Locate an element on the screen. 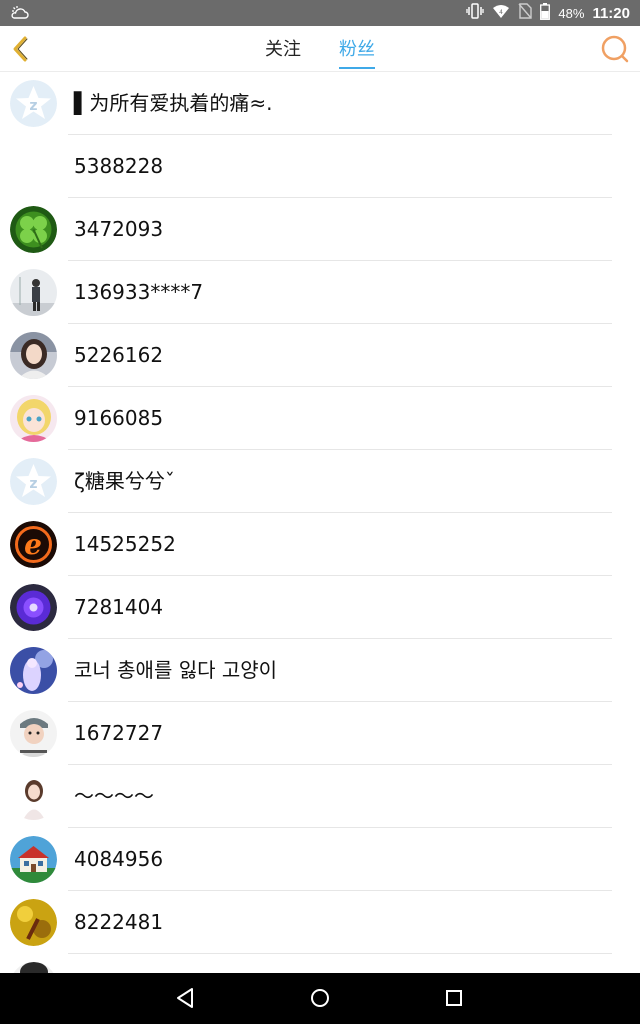  svg-text: 4 is located at coordinates (502, 12).